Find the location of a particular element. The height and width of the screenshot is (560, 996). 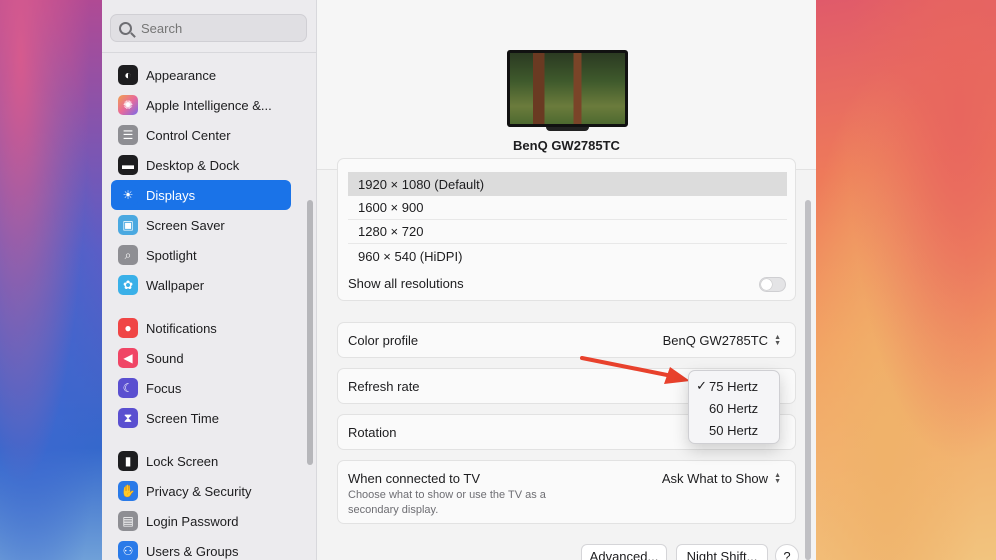

refresh-rate-label: Refresh rate is located at coordinates (384, 386).